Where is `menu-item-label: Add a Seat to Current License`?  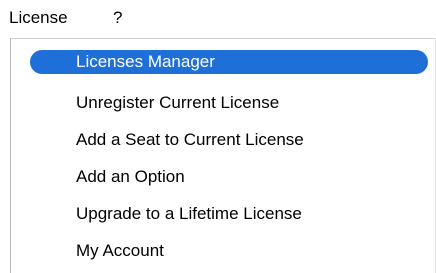 menu-item-label: Add a Seat to Current License is located at coordinates (190, 139).